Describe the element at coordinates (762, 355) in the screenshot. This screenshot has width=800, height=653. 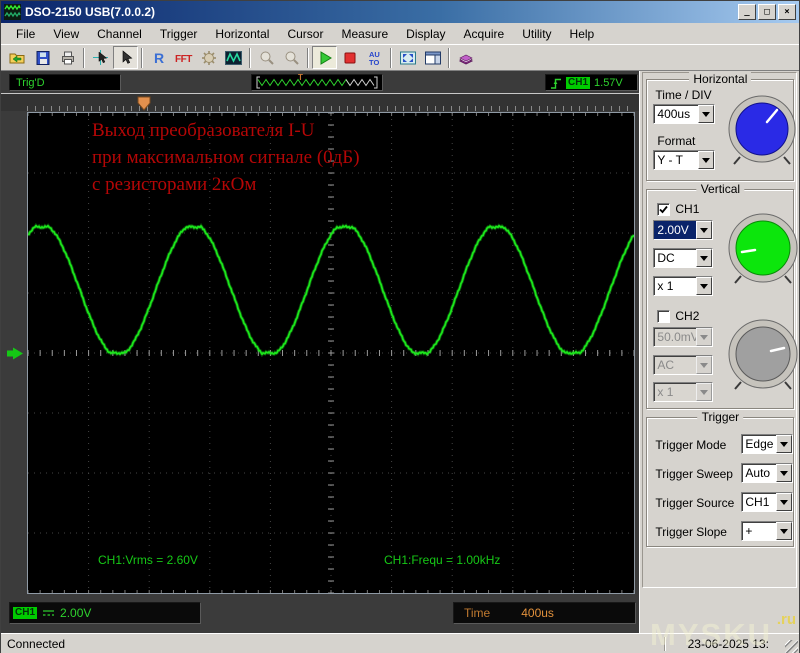
I see `ch2-position-knob` at that location.